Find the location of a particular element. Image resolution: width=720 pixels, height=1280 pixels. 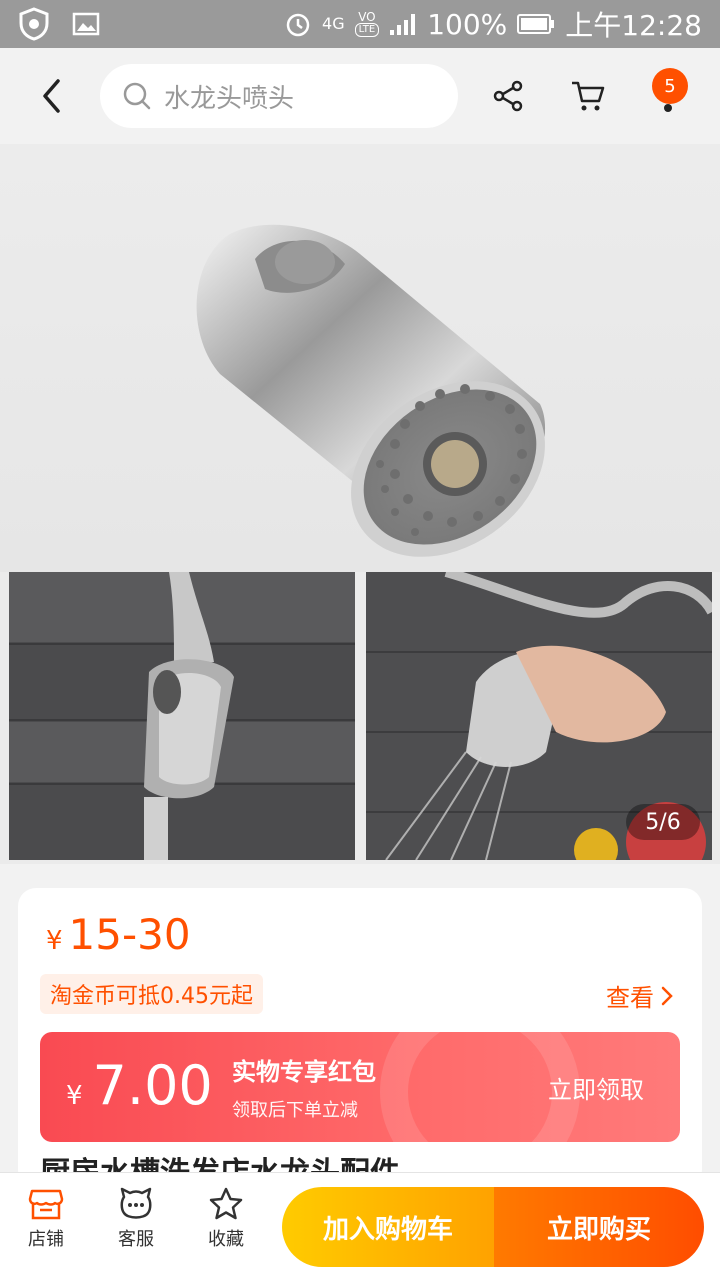

alarm-icon is located at coordinates (298, 24).